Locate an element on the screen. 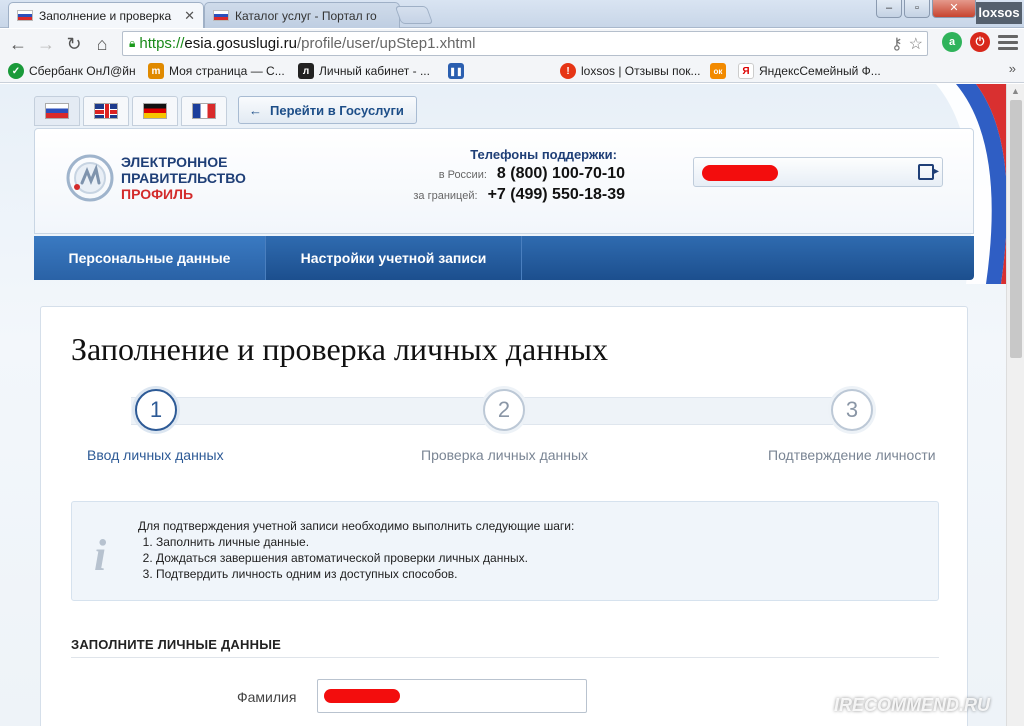  goto-gosuslugi-button: ← Перейти в Госуслуги is located at coordinates (327, 110).